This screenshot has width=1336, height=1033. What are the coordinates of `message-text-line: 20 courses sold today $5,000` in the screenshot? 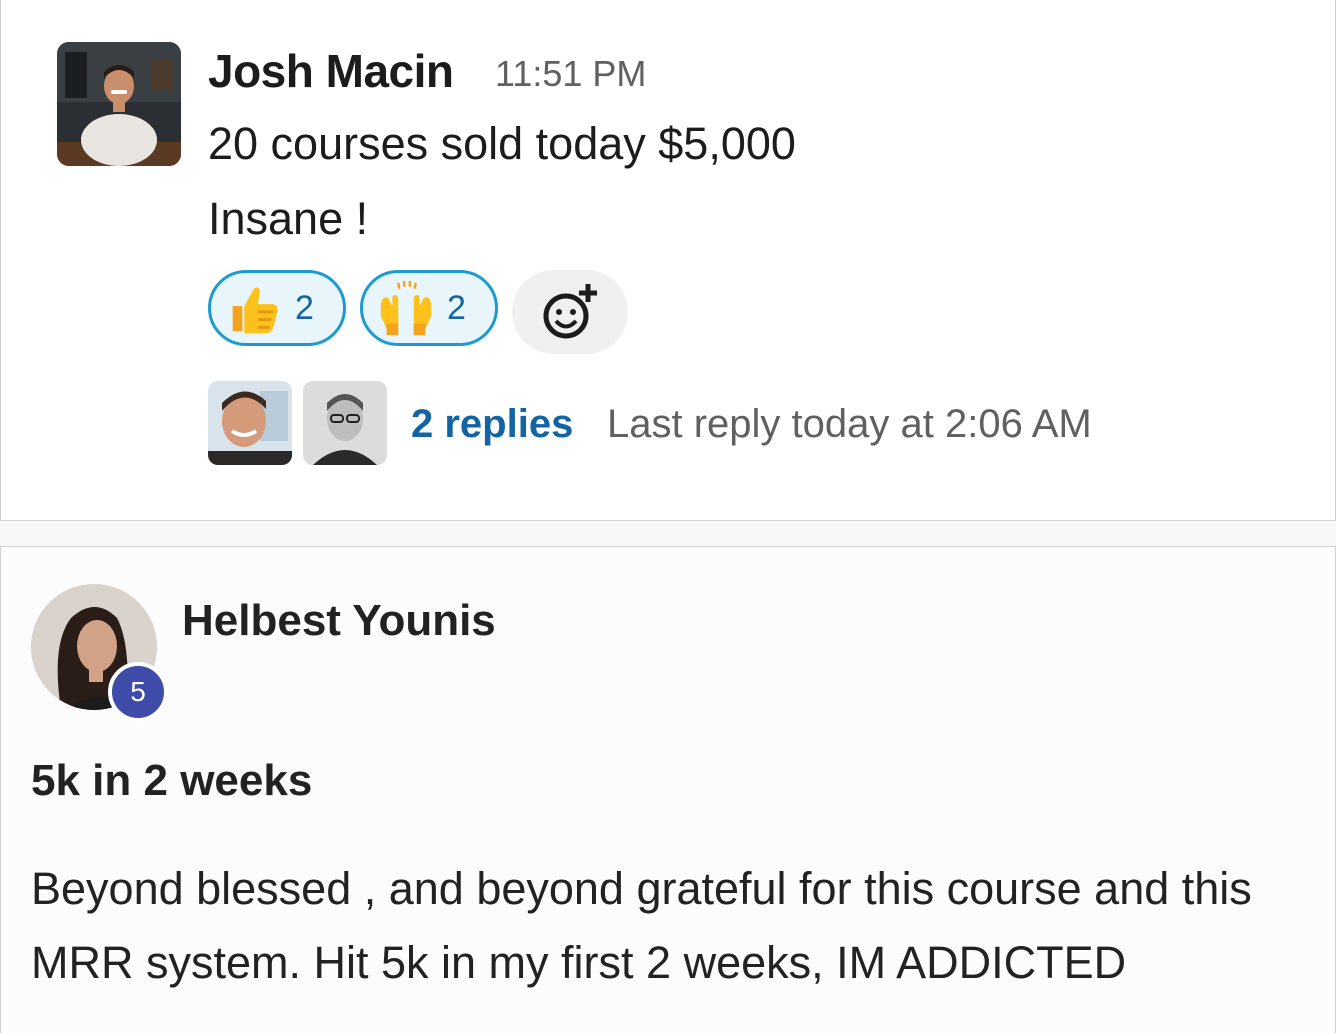 It's located at (502, 143).